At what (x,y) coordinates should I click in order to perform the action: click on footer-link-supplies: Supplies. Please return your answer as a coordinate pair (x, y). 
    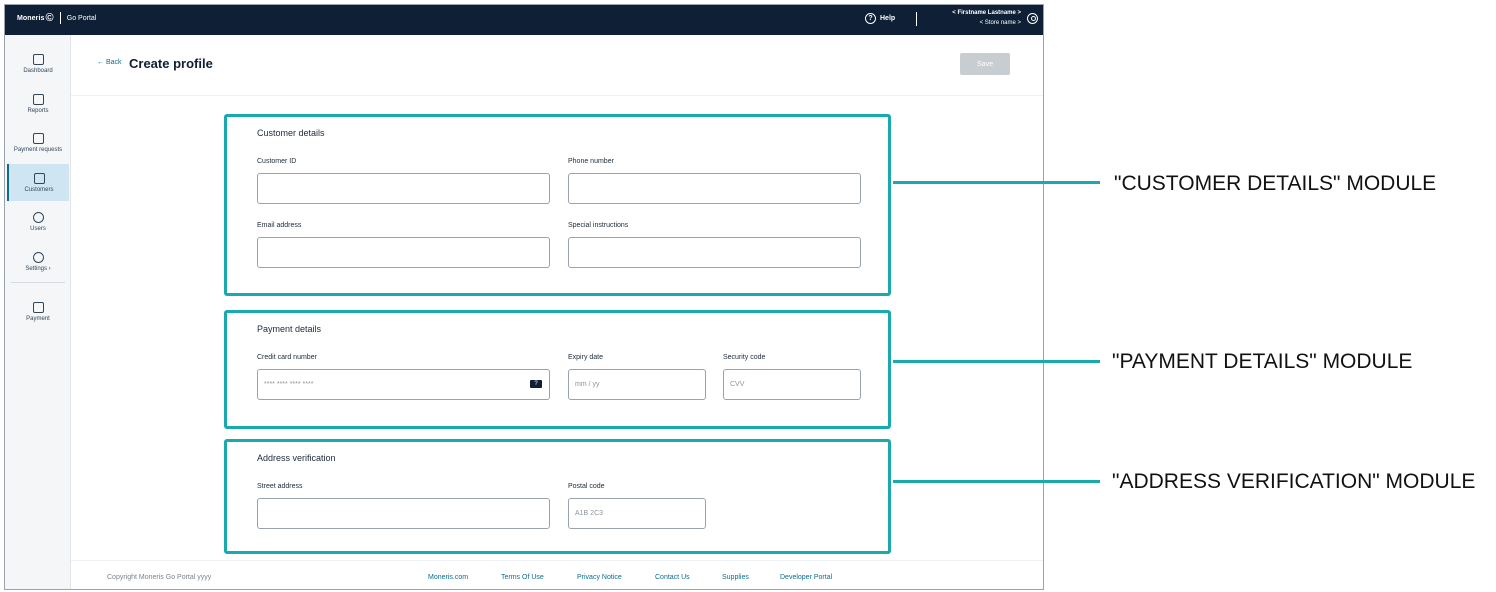
    Looking at the image, I should click on (735, 577).